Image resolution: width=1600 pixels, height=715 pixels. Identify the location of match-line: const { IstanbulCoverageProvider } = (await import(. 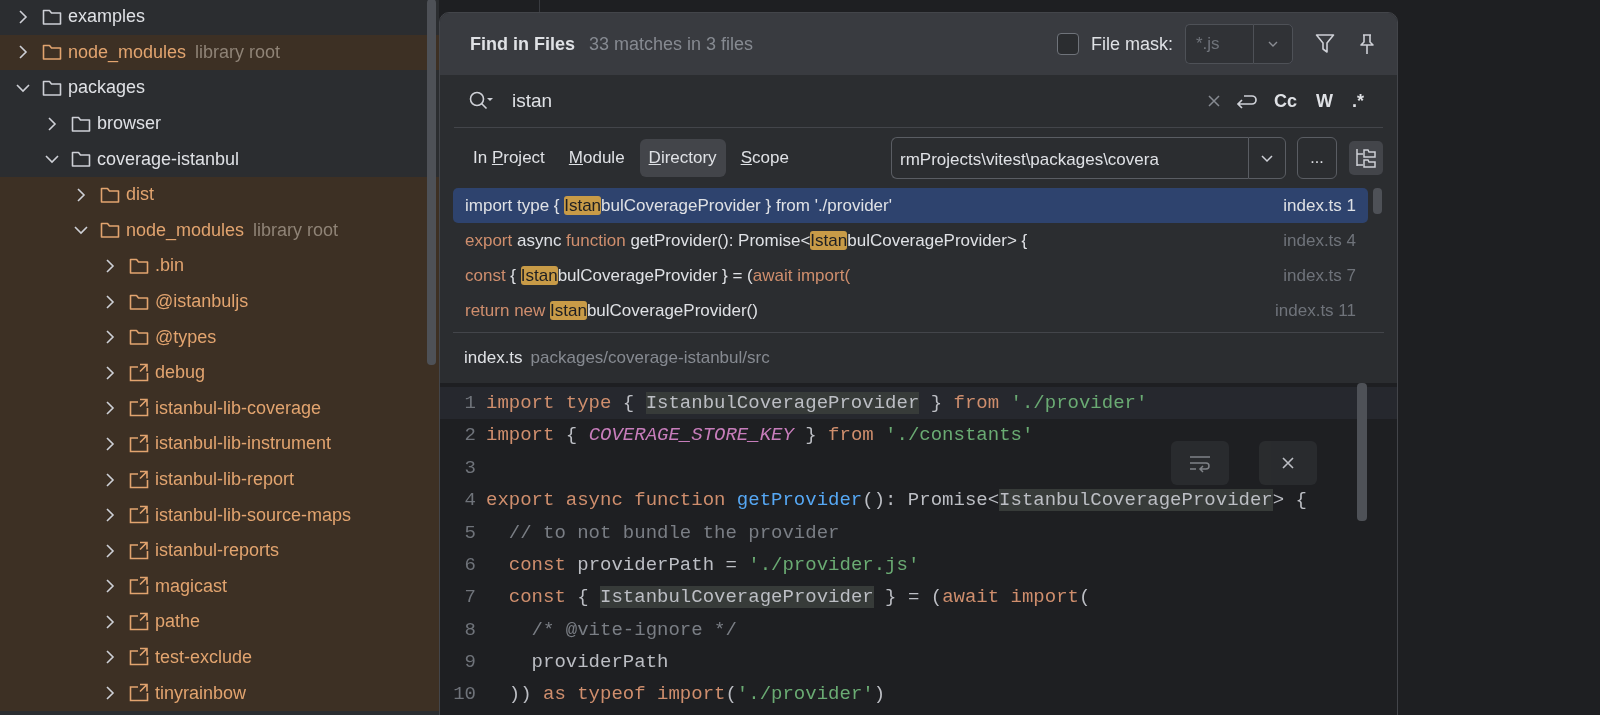
(658, 275).